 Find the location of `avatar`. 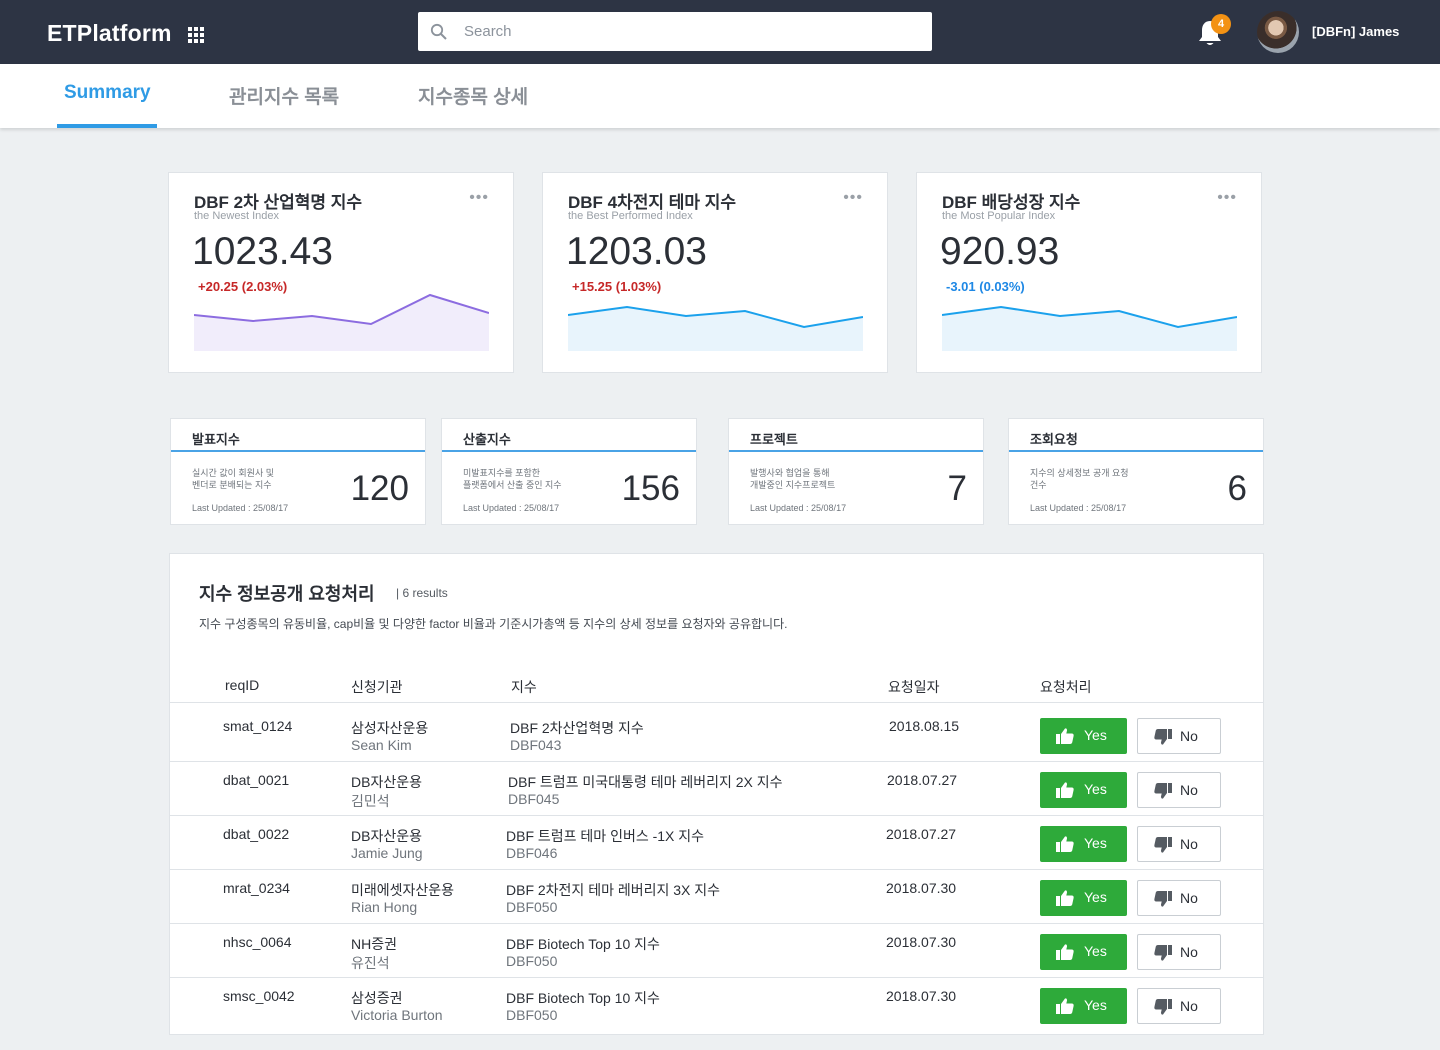

avatar is located at coordinates (1278, 32).